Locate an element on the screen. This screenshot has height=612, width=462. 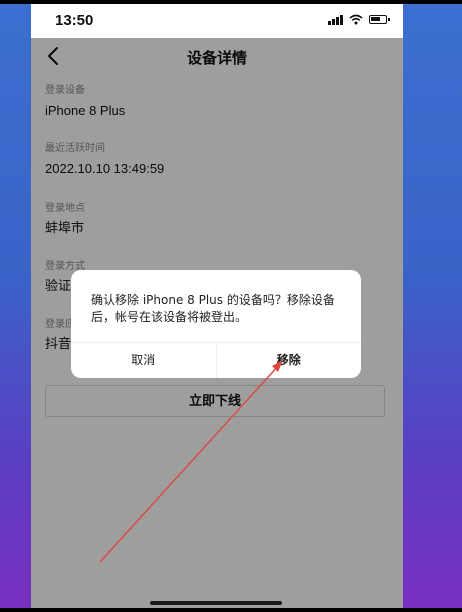
status-time: 13:50 is located at coordinates (74, 20).